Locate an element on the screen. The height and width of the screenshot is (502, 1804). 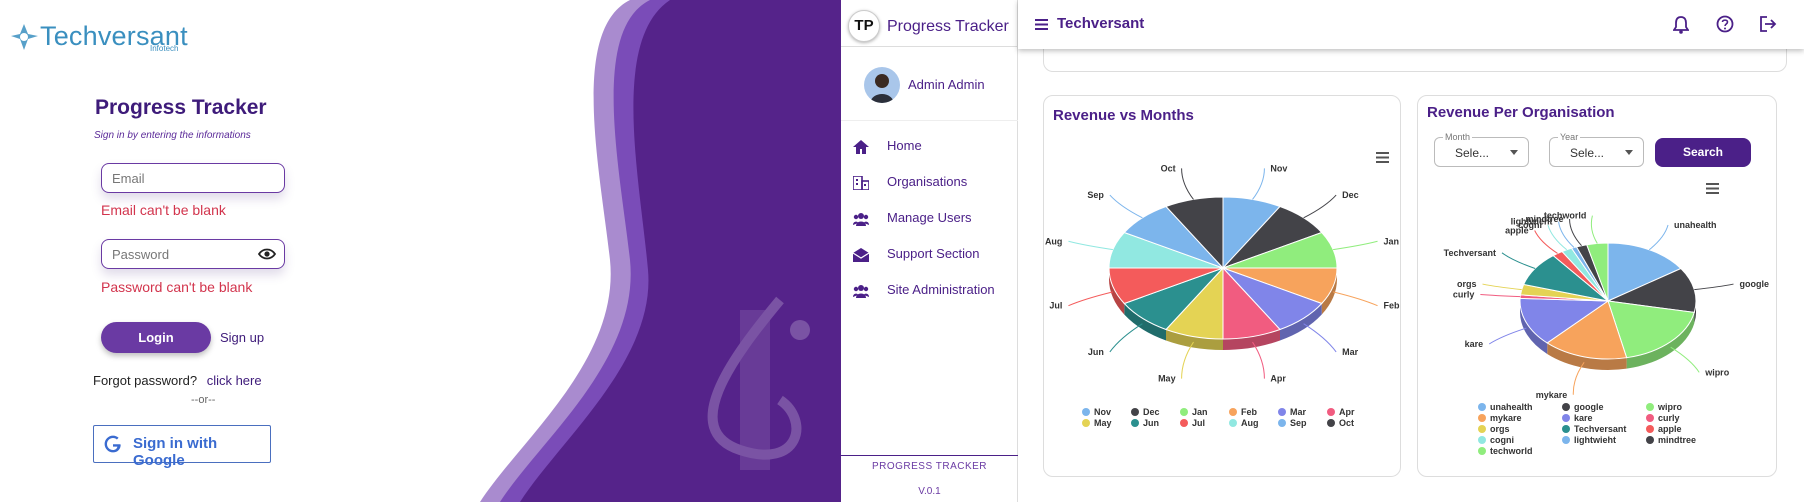
bell-icon is located at coordinates (1681, 25).